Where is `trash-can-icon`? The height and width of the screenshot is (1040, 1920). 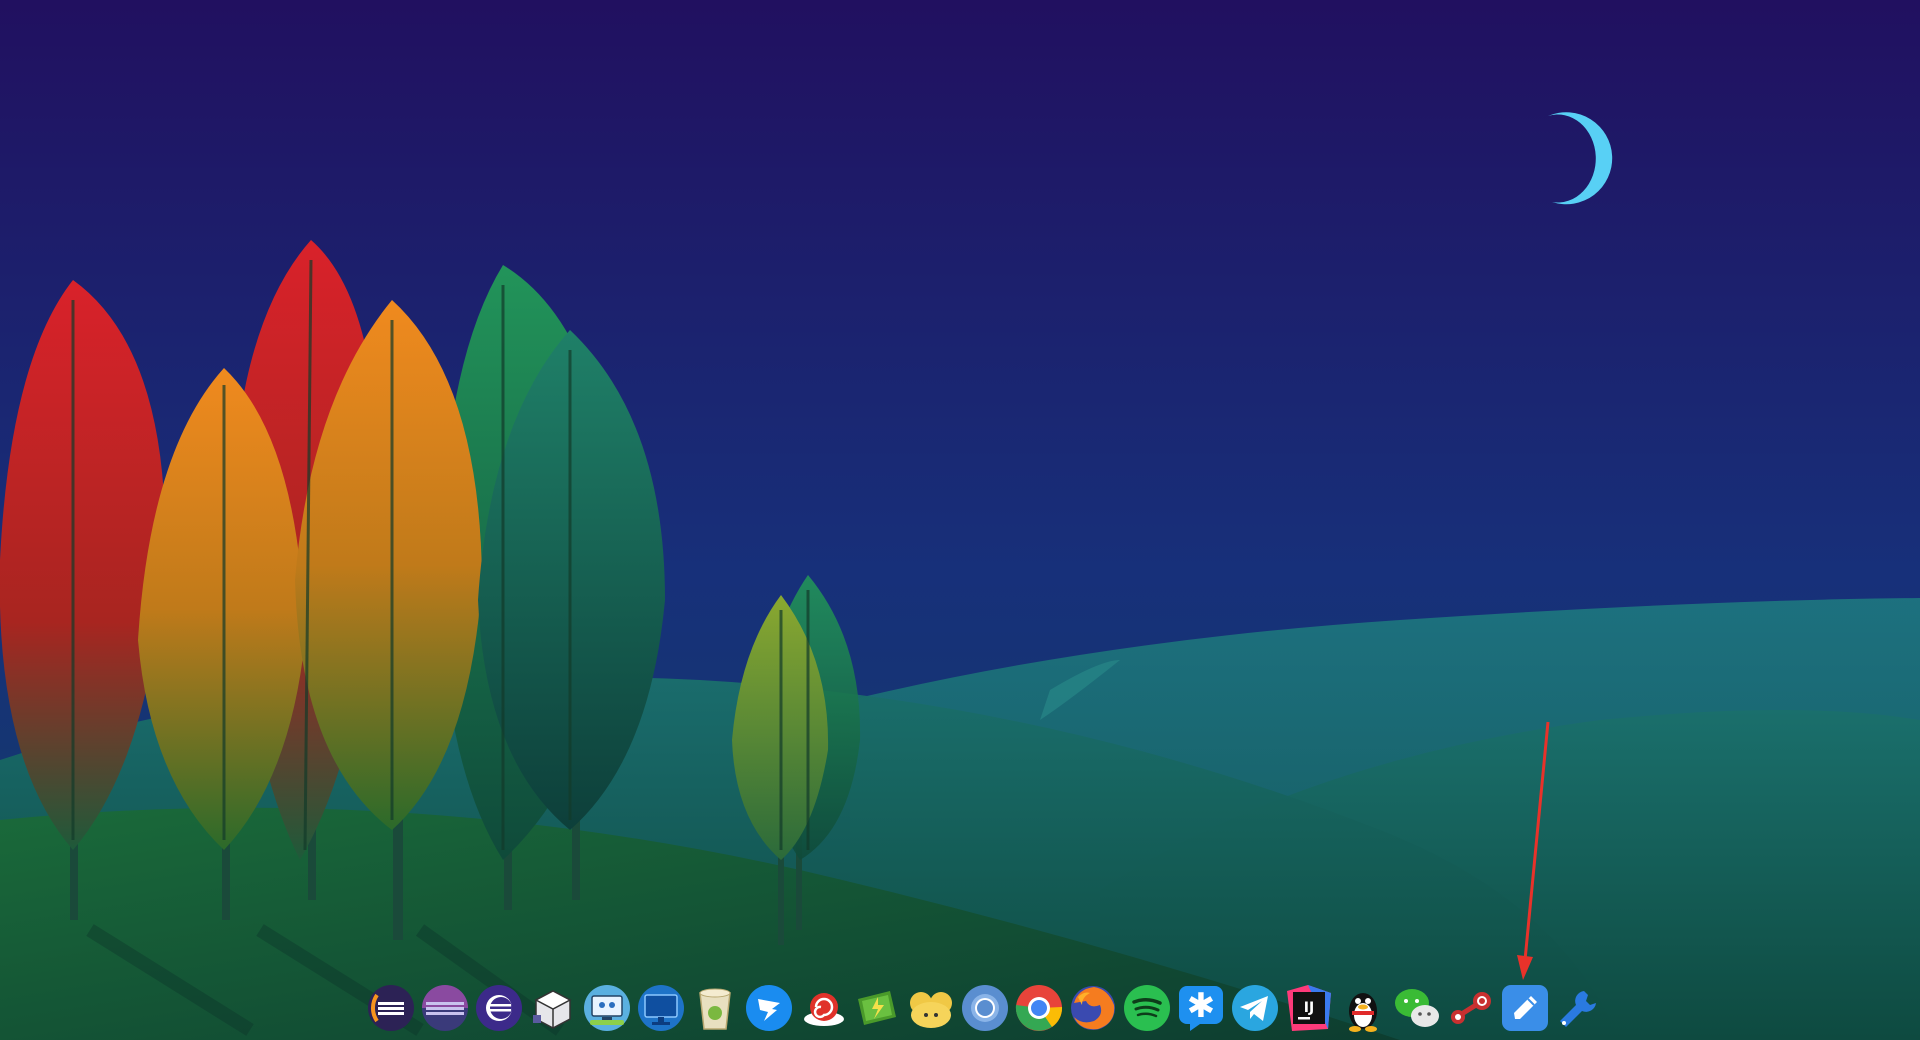 trash-can-icon is located at coordinates (715, 1008).